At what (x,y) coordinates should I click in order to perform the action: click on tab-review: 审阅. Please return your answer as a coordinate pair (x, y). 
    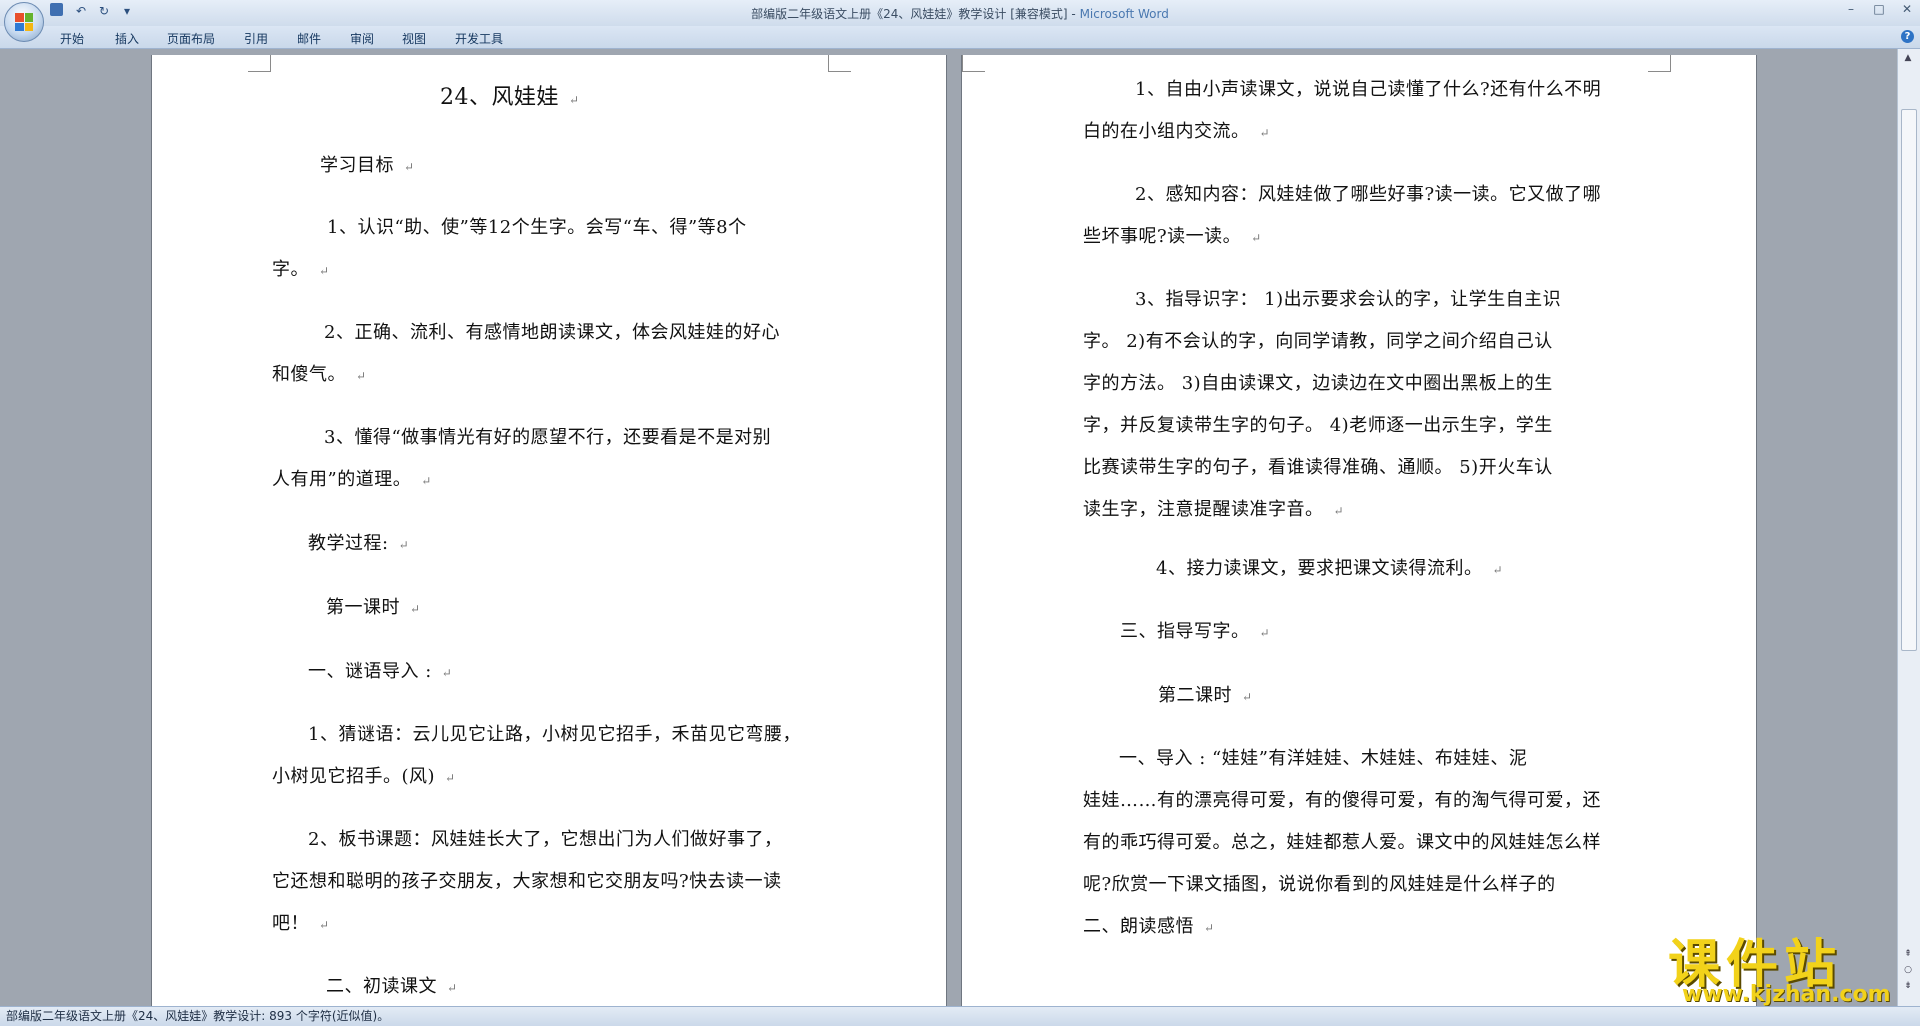
    Looking at the image, I should click on (362, 38).